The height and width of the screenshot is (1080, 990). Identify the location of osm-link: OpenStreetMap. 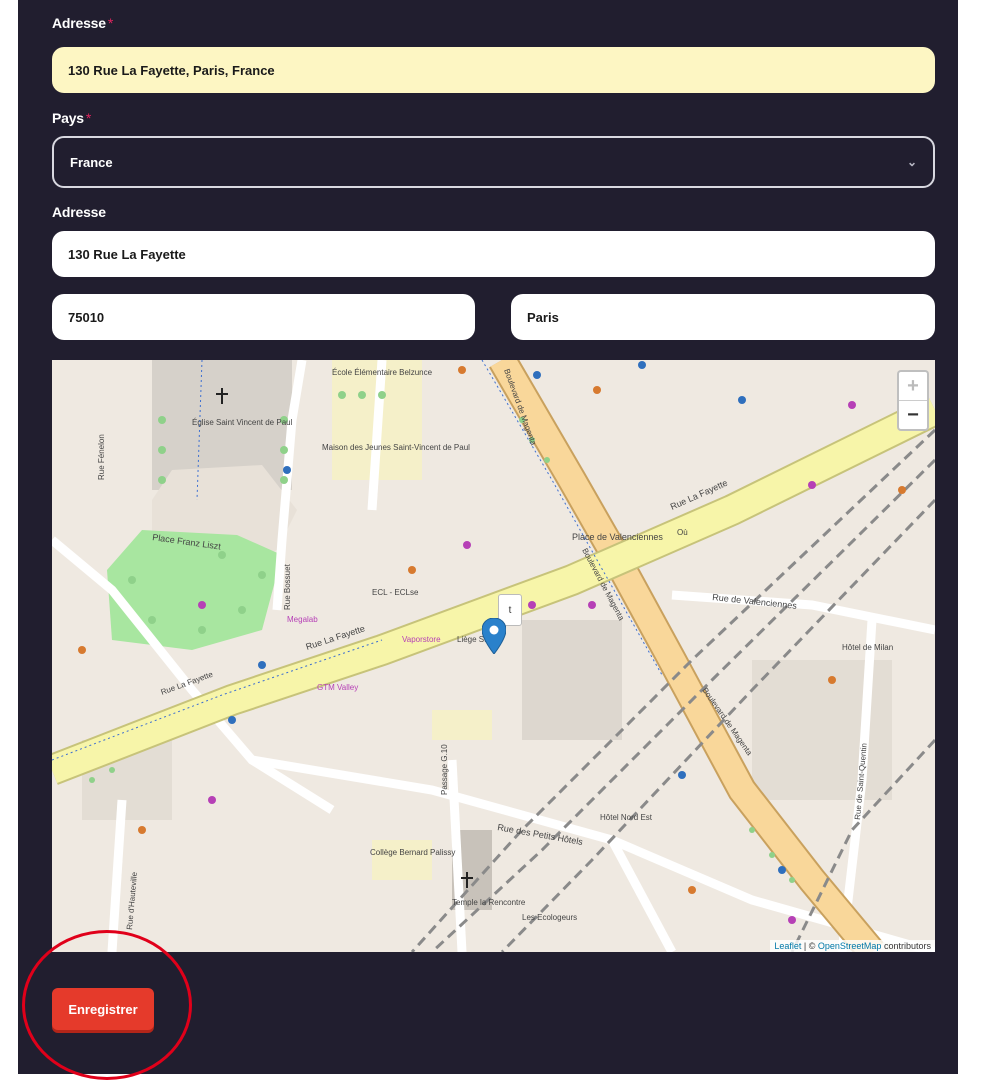
(850, 946).